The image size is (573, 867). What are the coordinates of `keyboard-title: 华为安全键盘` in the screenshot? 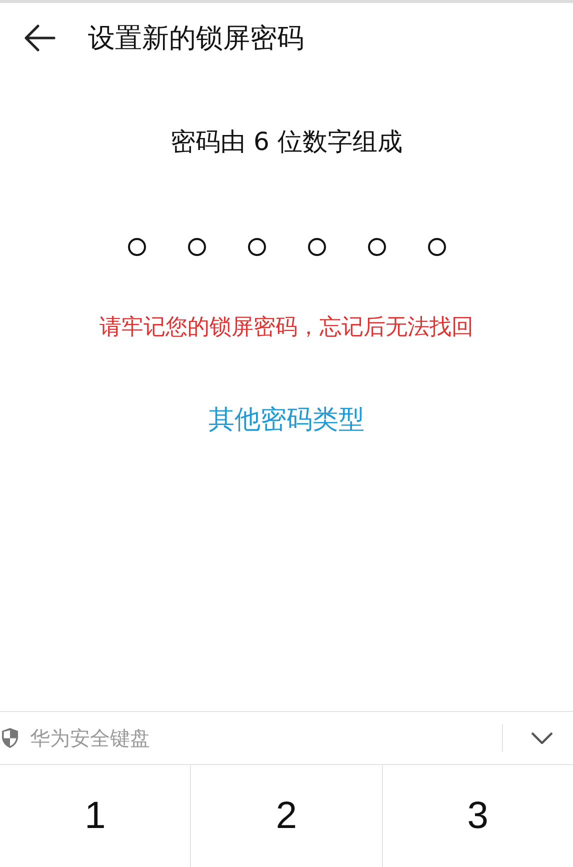 It's located at (90, 738).